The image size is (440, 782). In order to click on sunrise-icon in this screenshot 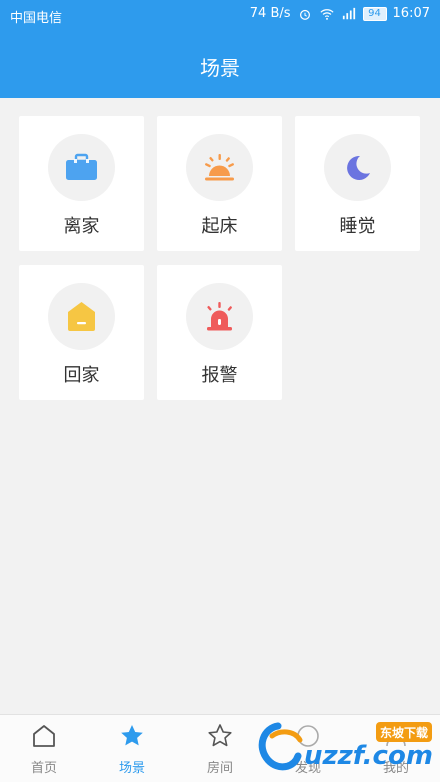, I will do `click(219, 167)`.